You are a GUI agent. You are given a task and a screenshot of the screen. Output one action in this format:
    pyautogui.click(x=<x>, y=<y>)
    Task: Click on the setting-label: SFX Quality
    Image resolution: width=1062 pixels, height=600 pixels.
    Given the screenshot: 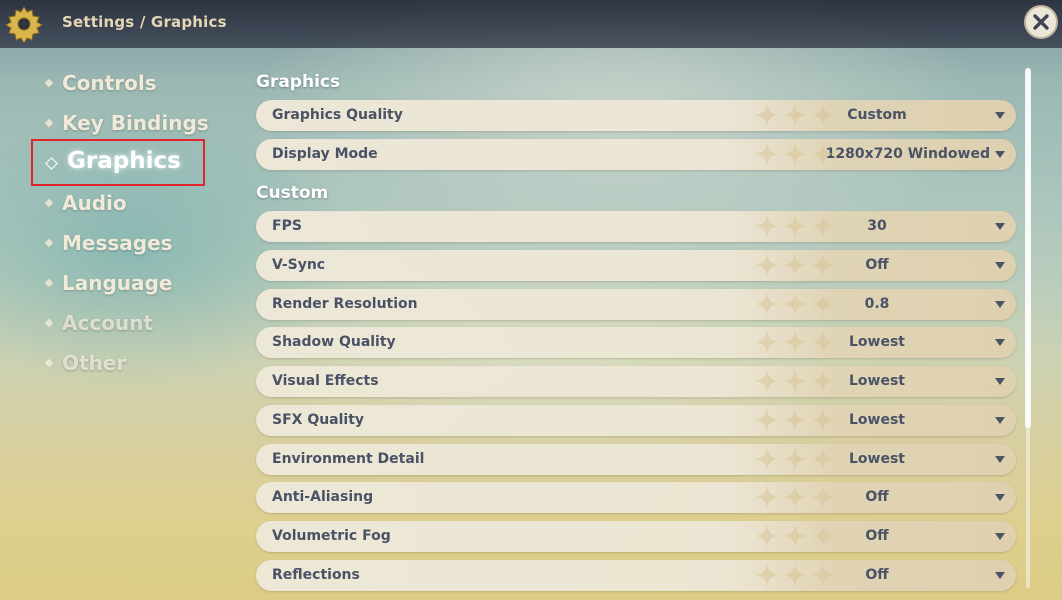 What is the action you would take?
    pyautogui.click(x=318, y=420)
    